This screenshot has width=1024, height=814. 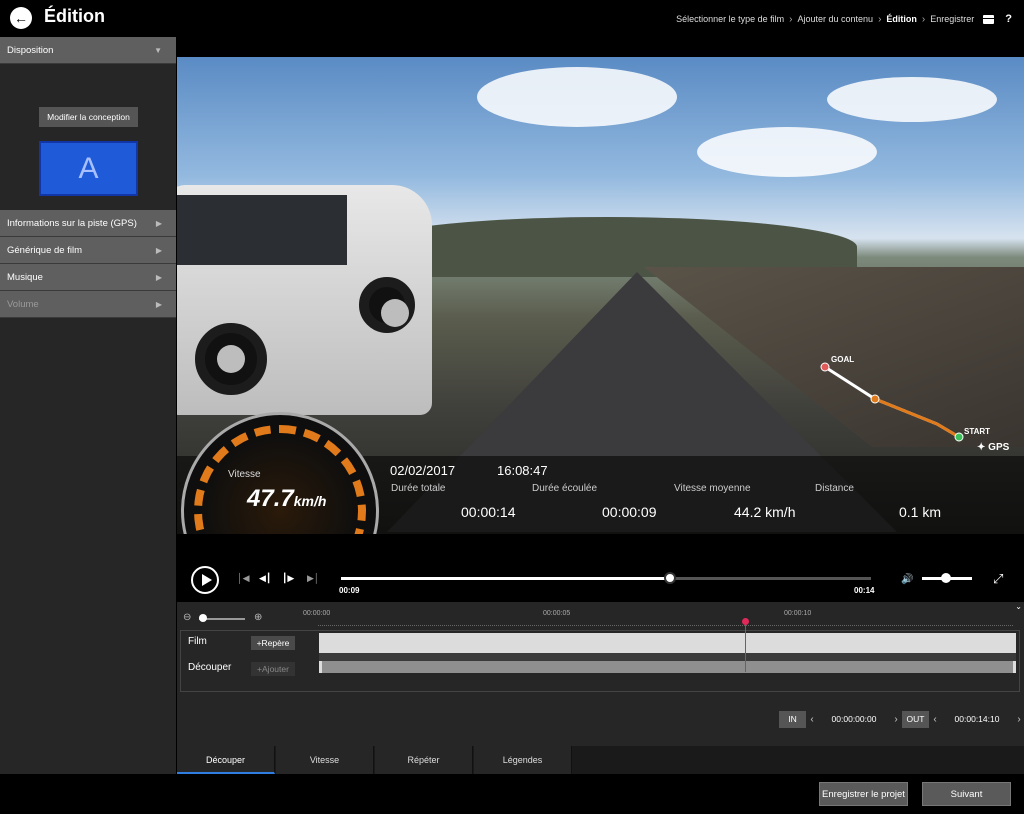 I want to click on add-marker-button: +Repère, so click(x=273, y=643).